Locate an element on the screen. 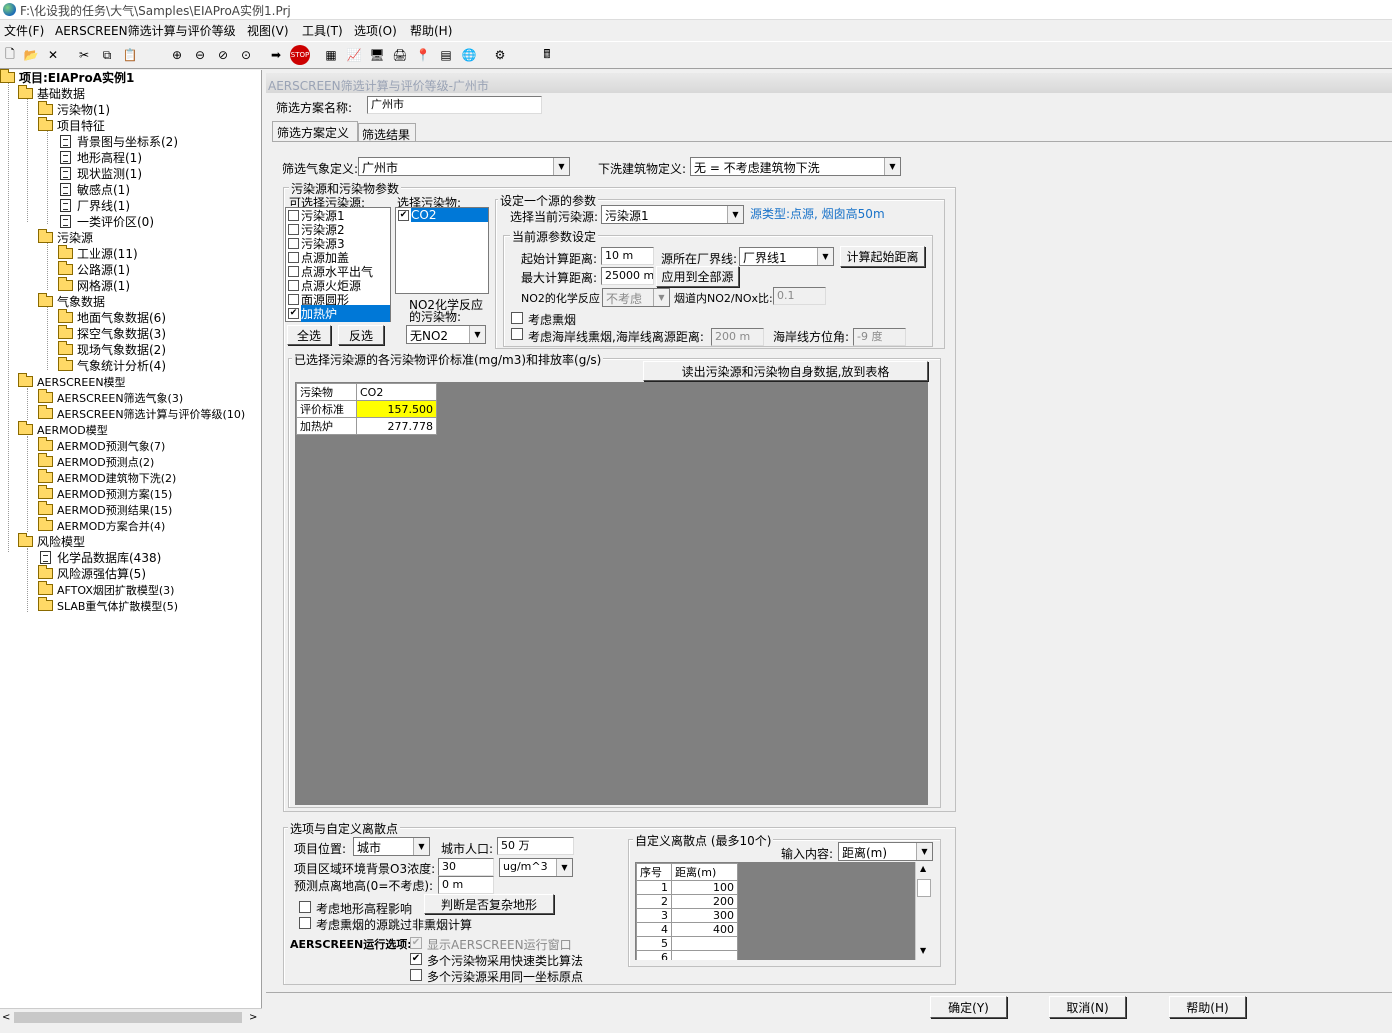 The height and width of the screenshot is (1033, 1392). fumigation-checkbox is located at coordinates (517, 318).